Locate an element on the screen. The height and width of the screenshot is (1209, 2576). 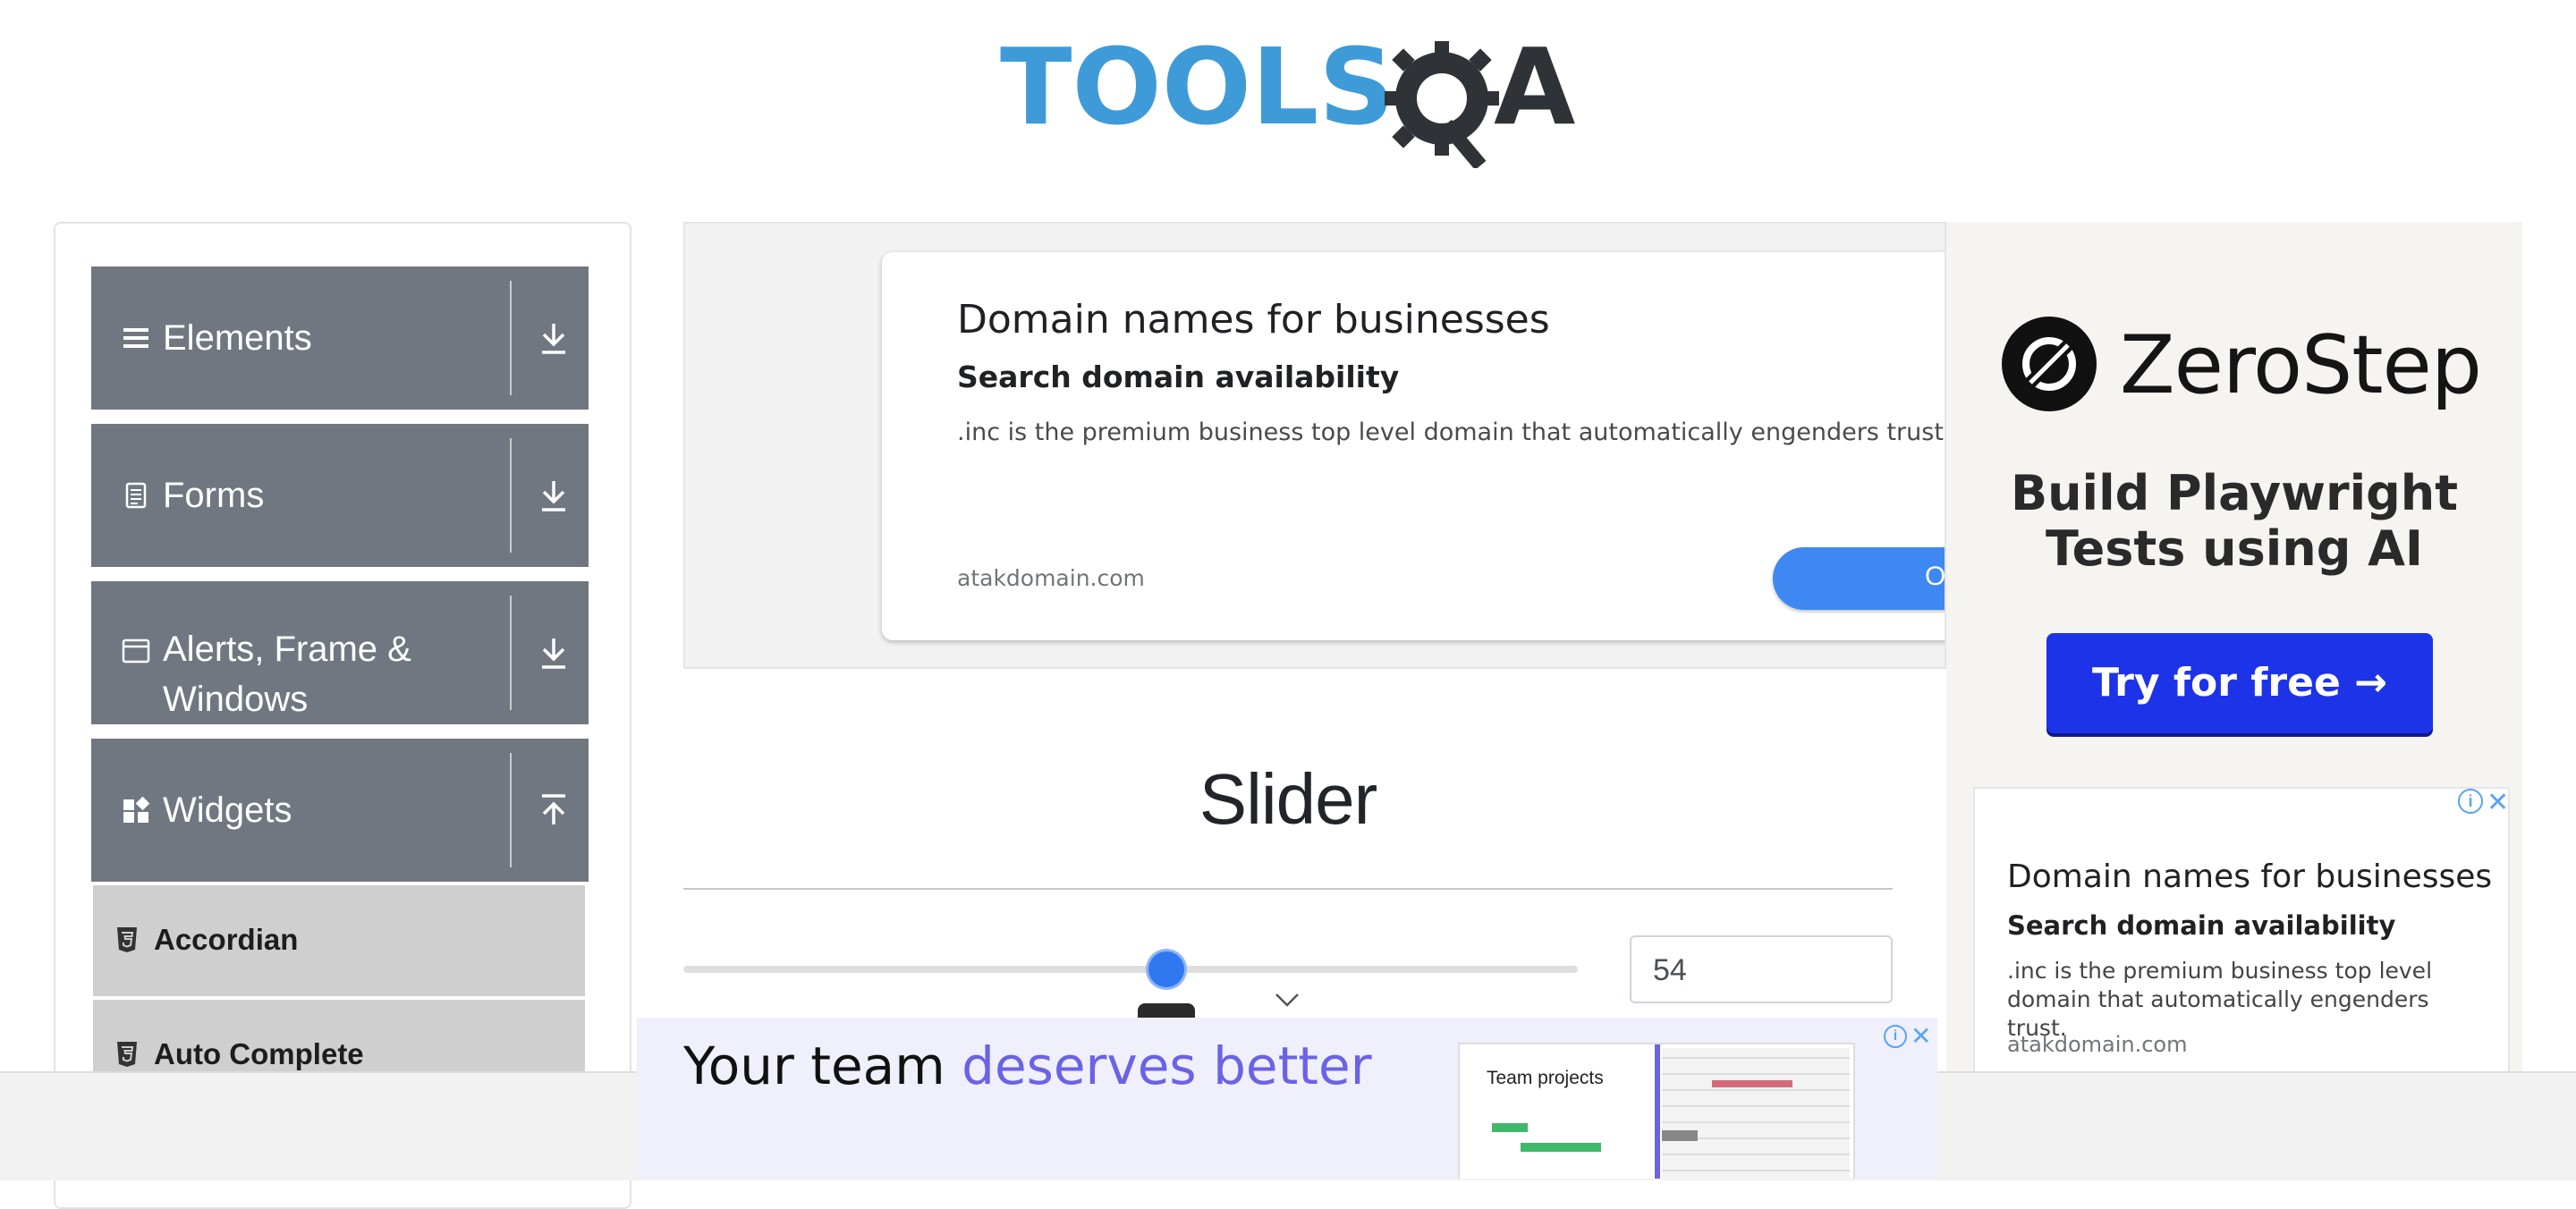
menu-icon is located at coordinates (135, 338).